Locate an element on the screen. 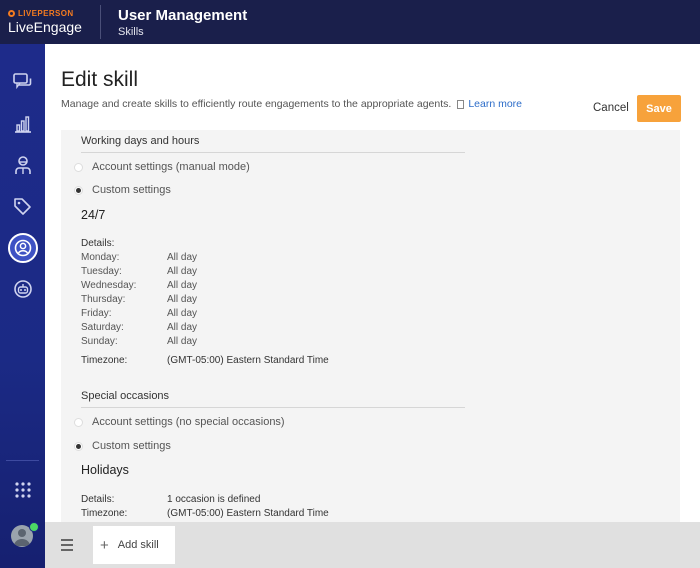  sidebar-item-agent is located at coordinates (22, 165).